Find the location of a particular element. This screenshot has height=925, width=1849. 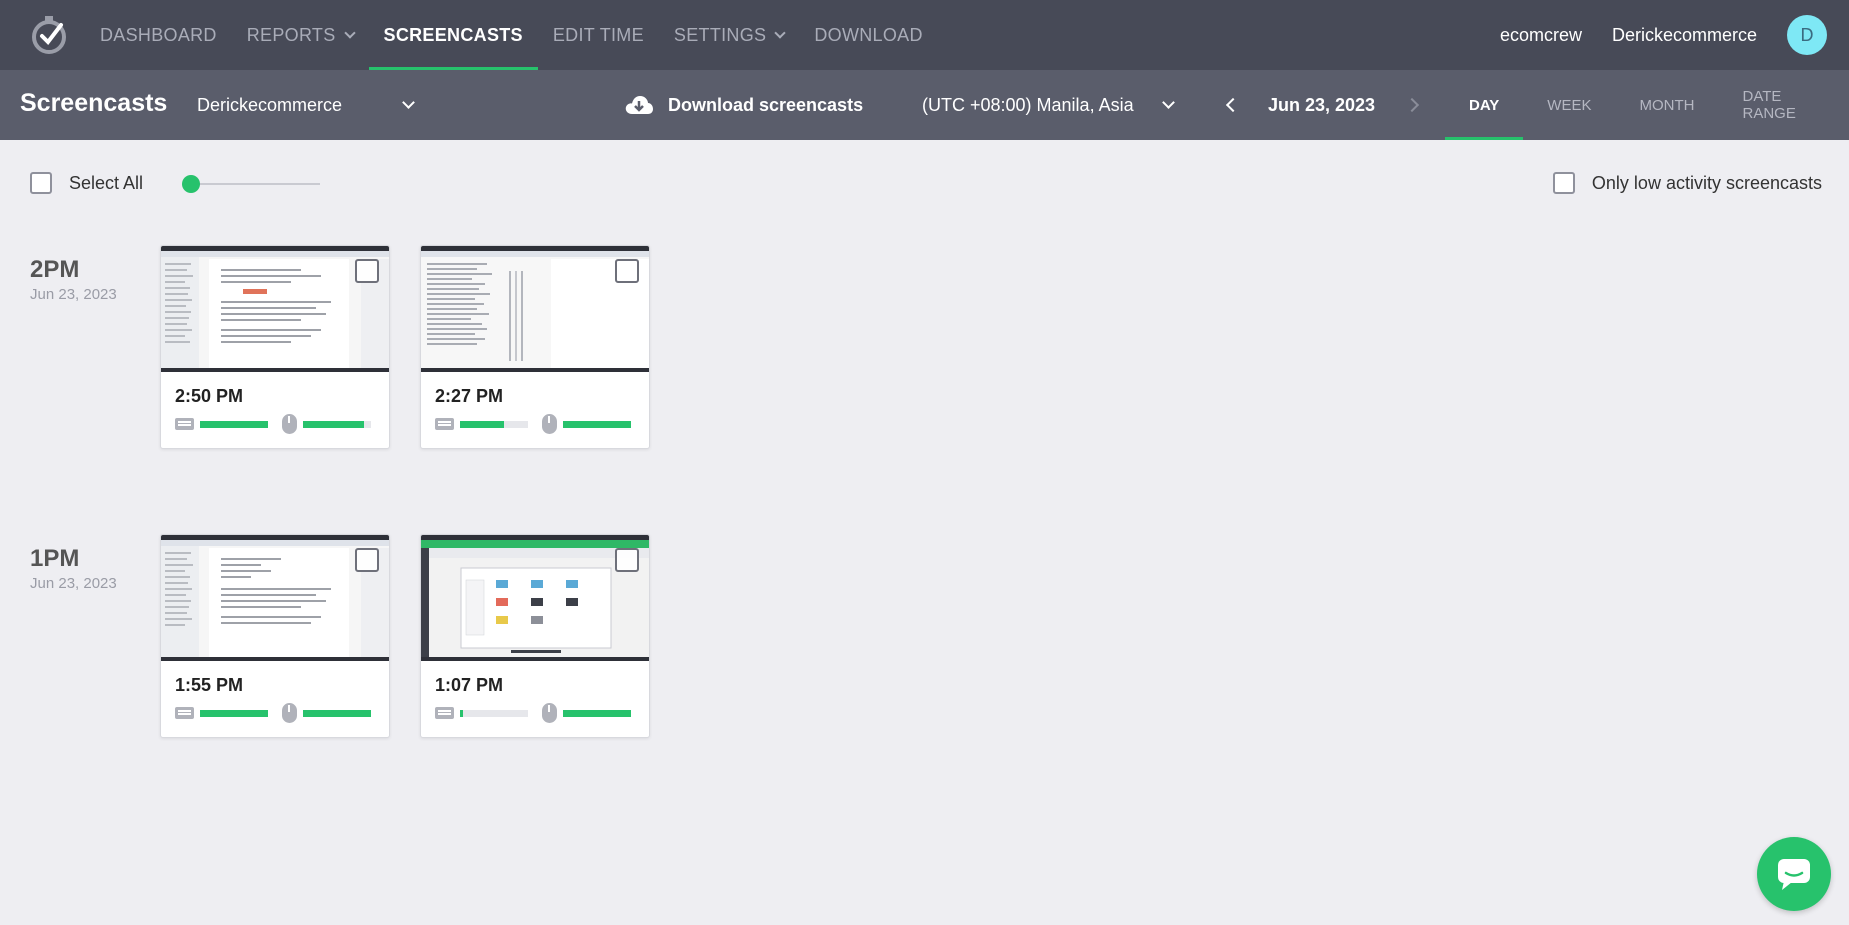

nav-dashboard-label: DASHBOARD is located at coordinates (158, 34).